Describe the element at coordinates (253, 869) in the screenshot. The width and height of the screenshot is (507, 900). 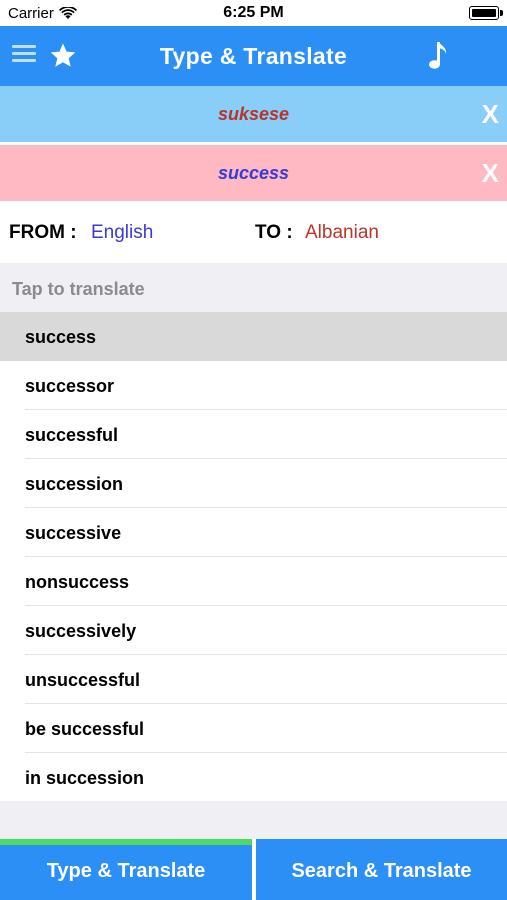
I see `tab-bar: Type & Translate Search & Translate` at that location.